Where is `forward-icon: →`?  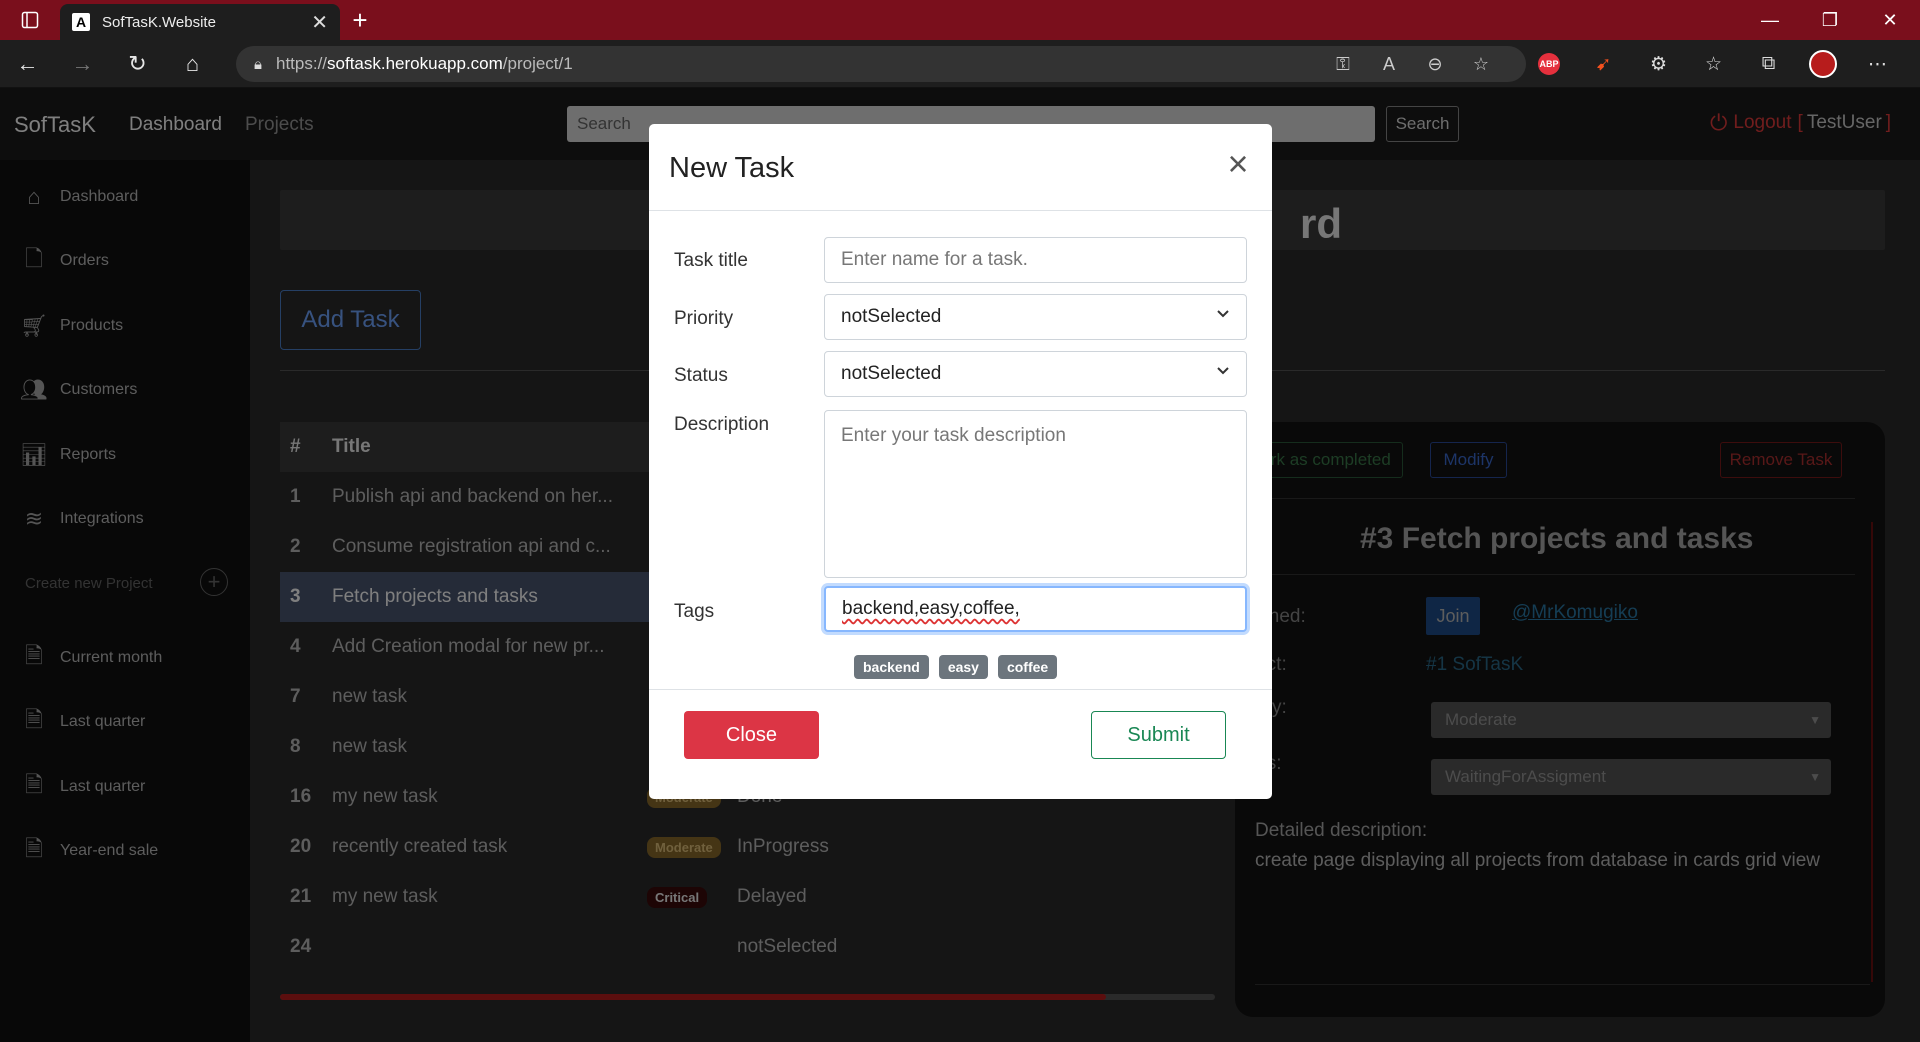
forward-icon: → is located at coordinates (82, 64).